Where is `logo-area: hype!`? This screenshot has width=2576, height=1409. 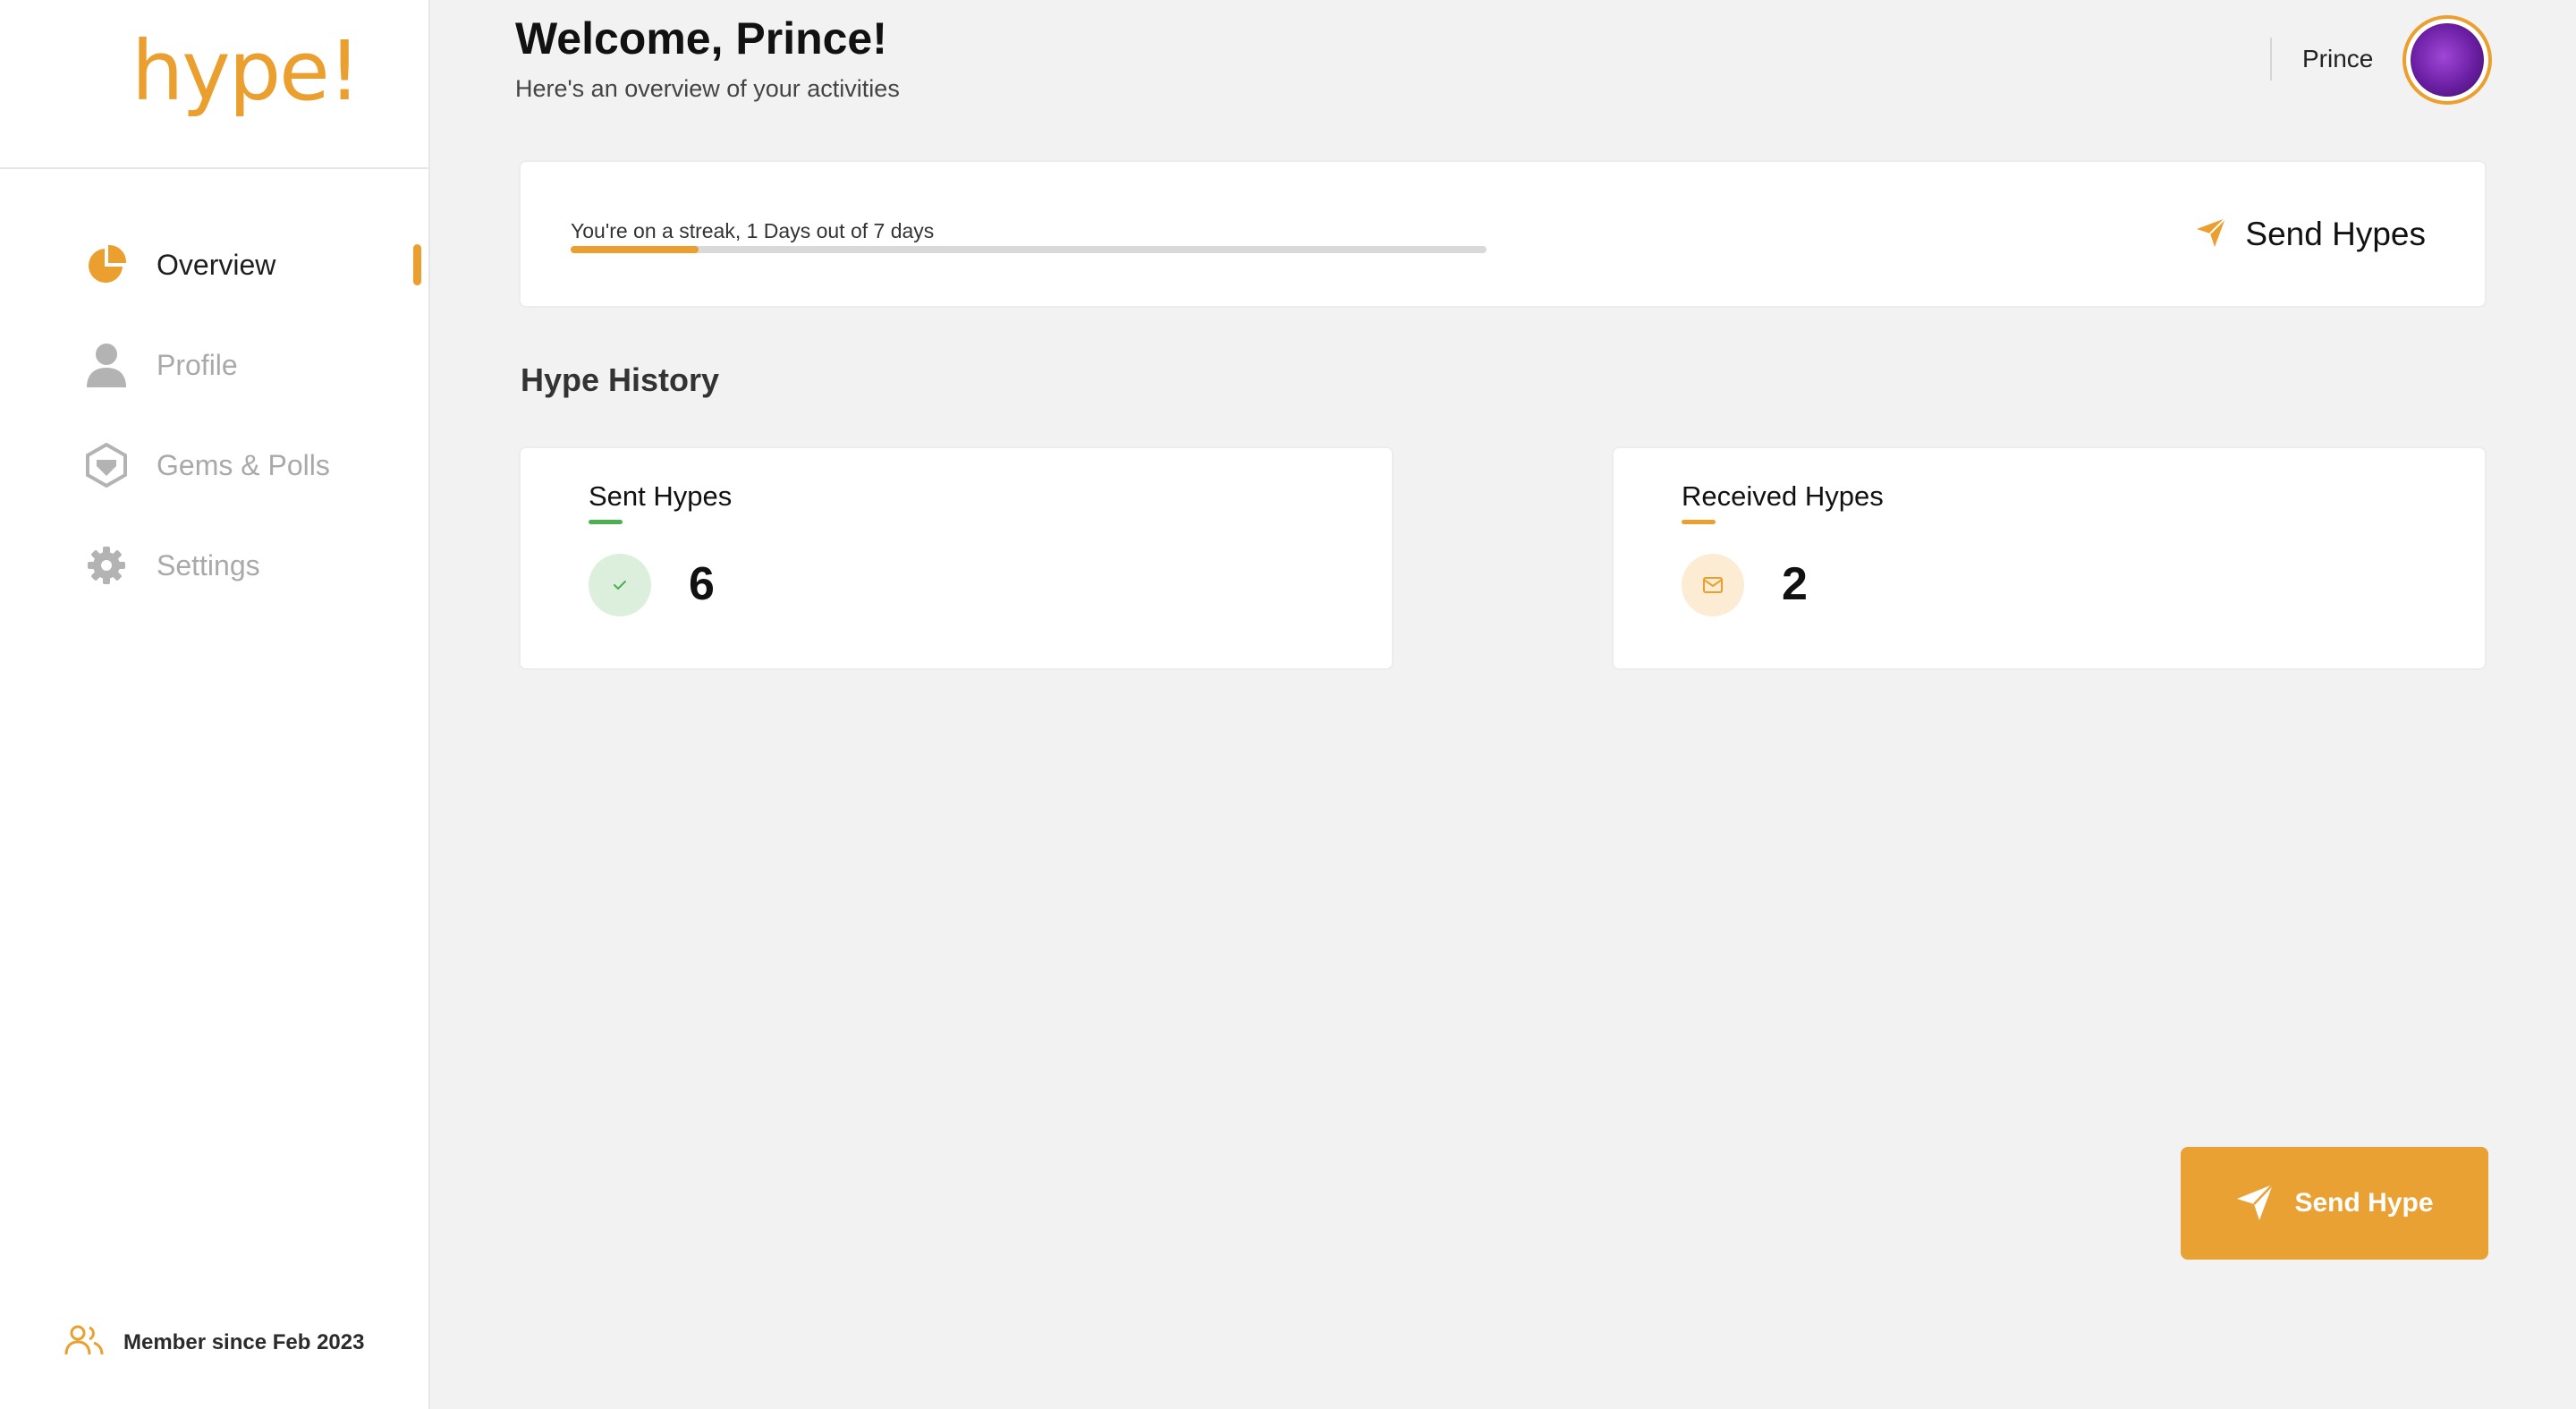 logo-area: hype! is located at coordinates (214, 85).